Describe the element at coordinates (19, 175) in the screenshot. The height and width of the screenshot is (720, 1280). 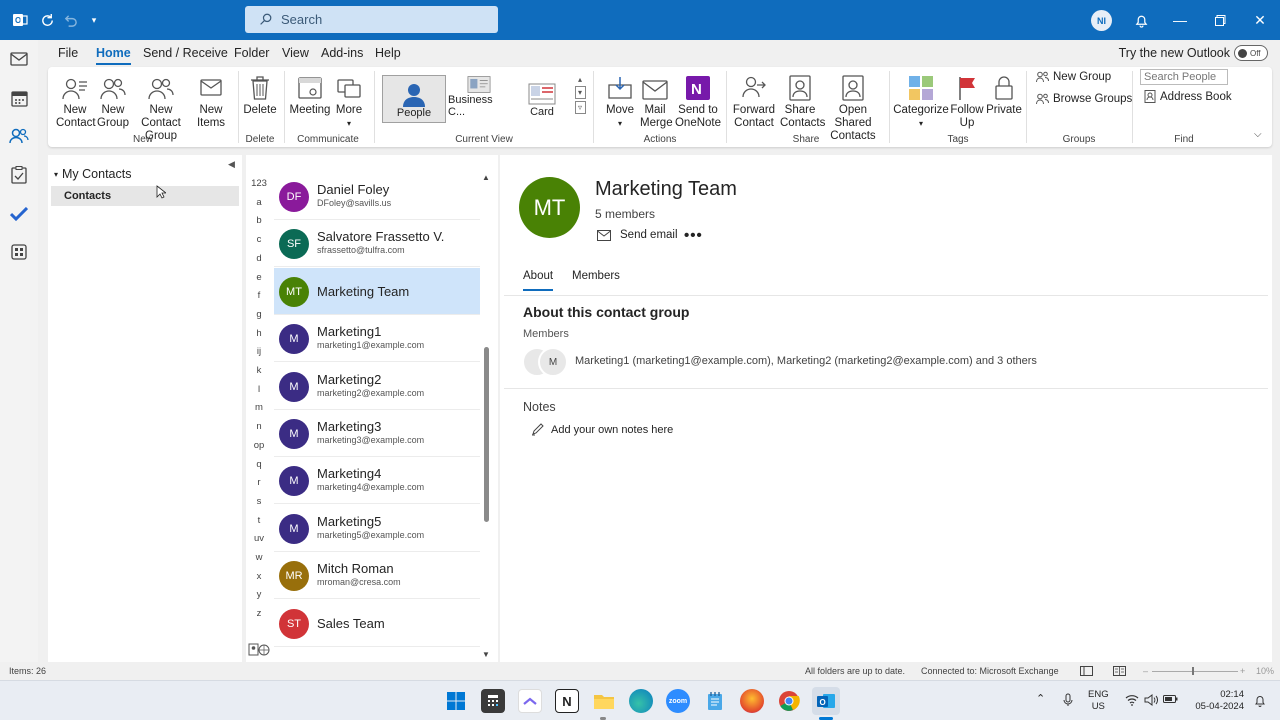
I see `tasks-icon` at that location.